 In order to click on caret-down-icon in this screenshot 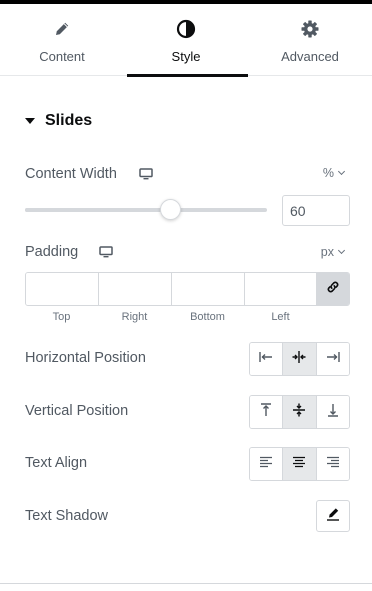, I will do `click(30, 121)`.